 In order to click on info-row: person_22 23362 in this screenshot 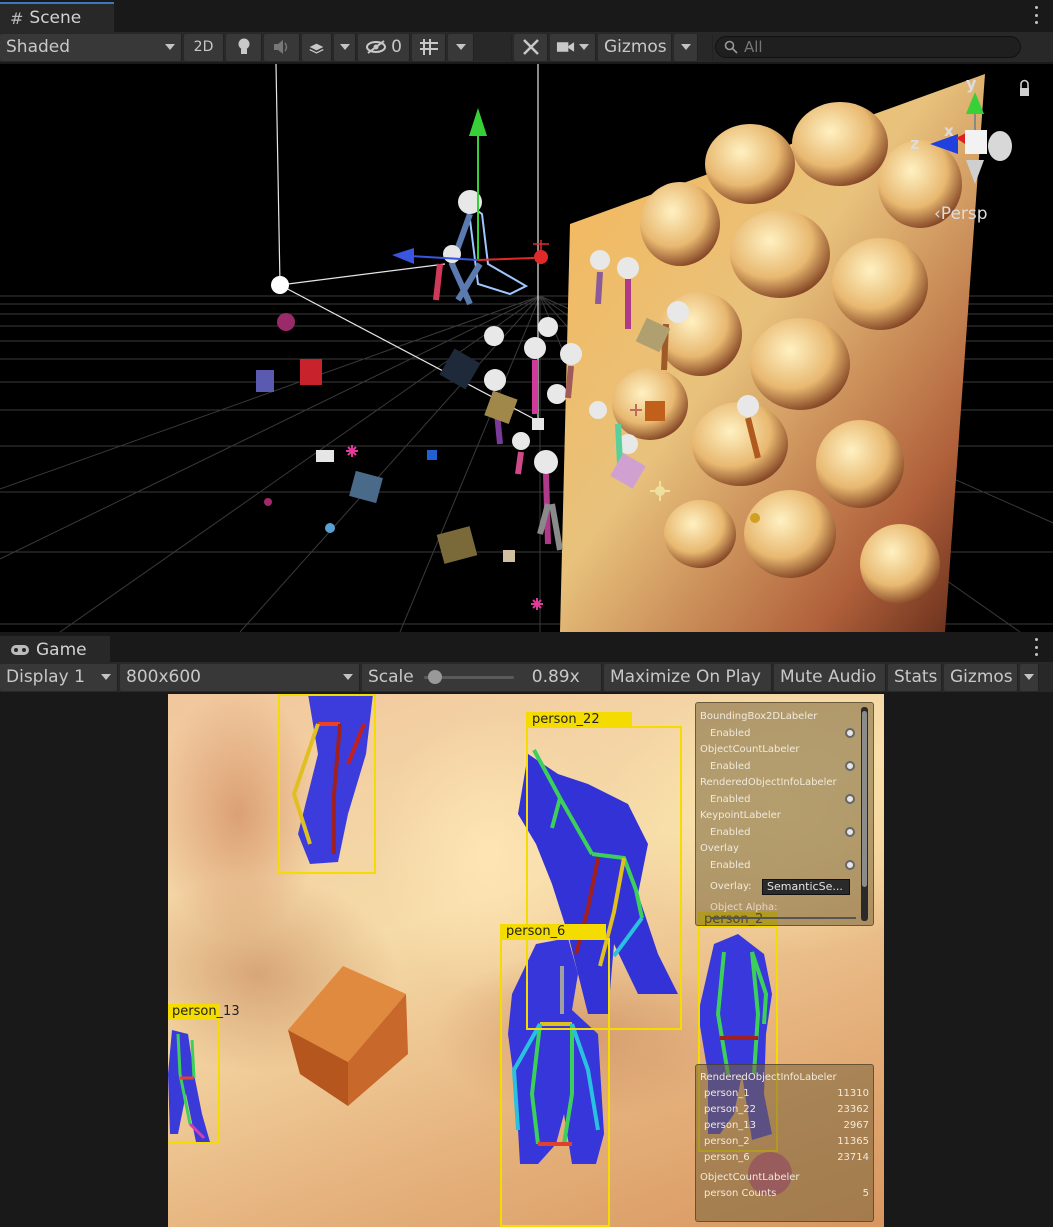, I will do `click(786, 1109)`.